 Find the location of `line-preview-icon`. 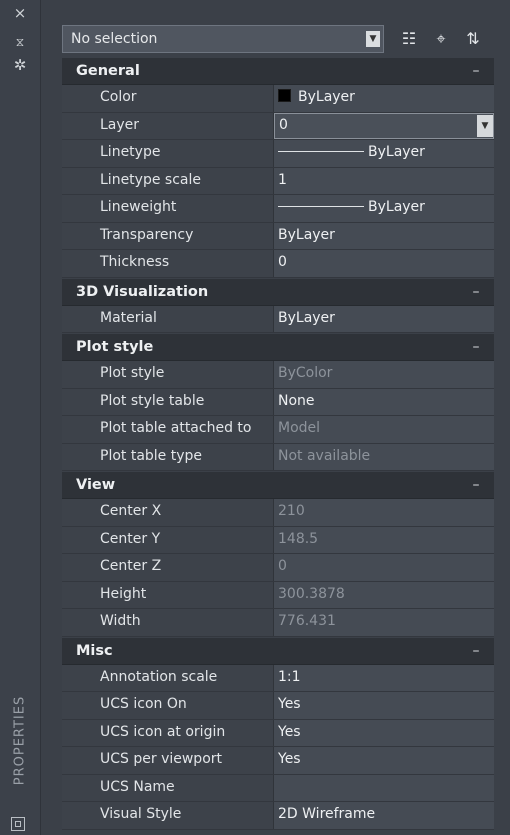

line-preview-icon is located at coordinates (321, 206).